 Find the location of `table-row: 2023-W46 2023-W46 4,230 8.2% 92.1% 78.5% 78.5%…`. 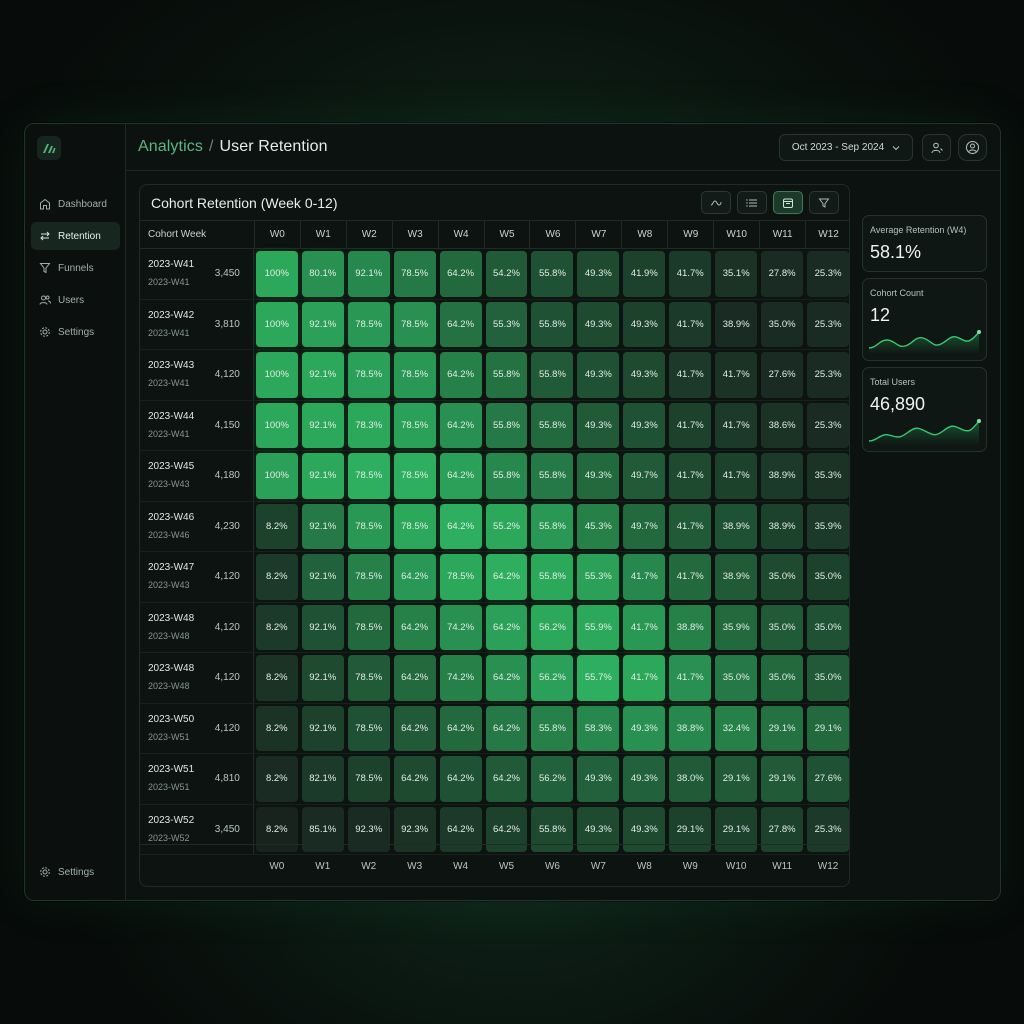

table-row: 2023-W46 2023-W46 4,230 8.2% 92.1% 78.5% 78.5%… is located at coordinates (494, 526).